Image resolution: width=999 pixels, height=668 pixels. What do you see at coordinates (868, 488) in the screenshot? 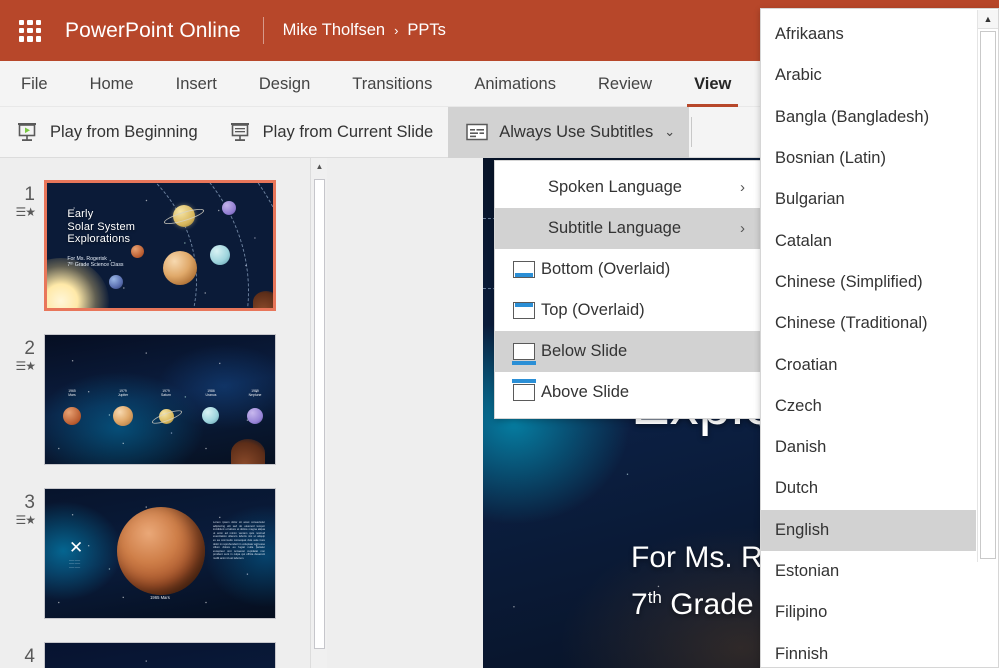
I see `language-item-dutch: Dutch` at bounding box center [868, 488].